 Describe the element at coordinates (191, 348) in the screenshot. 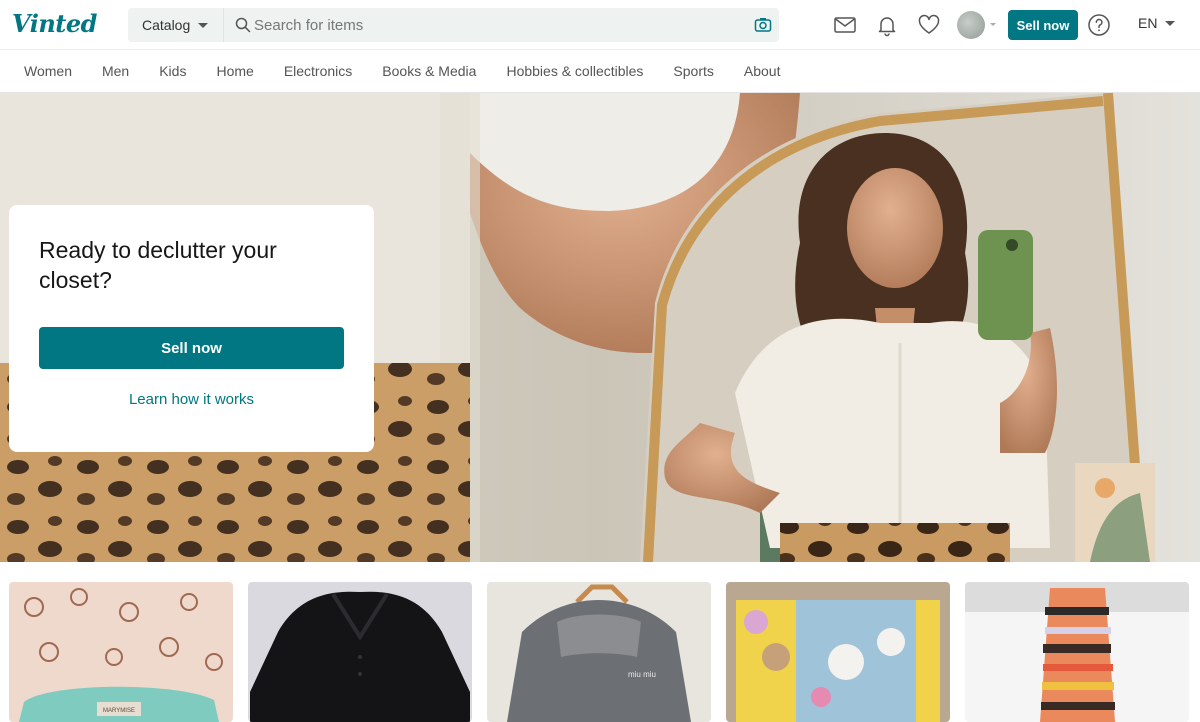

I see `hero-sell-now-button: Sell now` at that location.